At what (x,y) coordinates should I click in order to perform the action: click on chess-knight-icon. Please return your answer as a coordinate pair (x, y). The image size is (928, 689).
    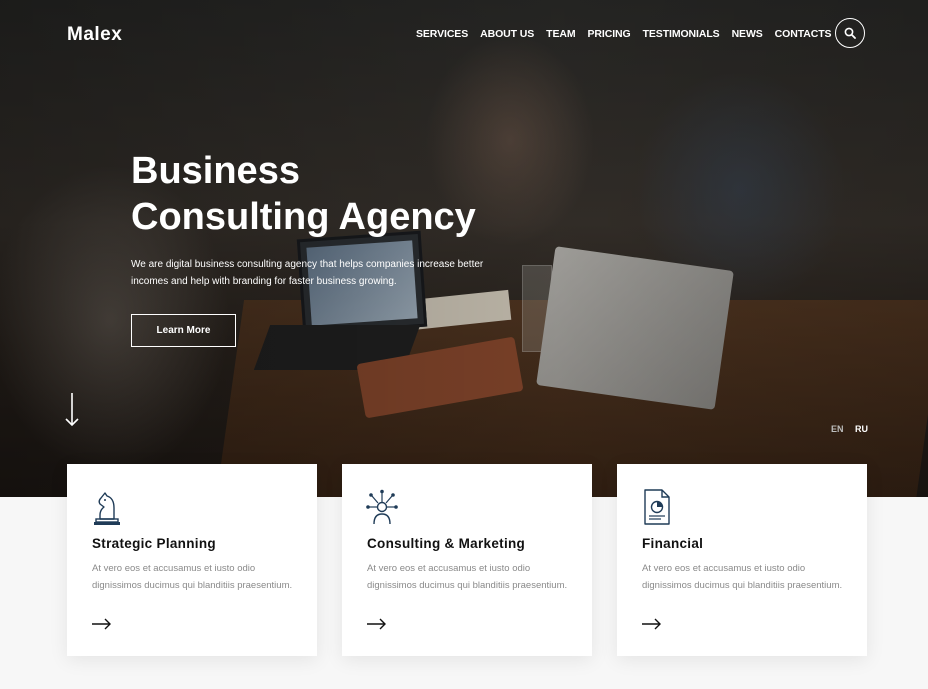
    Looking at the image, I should click on (107, 508).